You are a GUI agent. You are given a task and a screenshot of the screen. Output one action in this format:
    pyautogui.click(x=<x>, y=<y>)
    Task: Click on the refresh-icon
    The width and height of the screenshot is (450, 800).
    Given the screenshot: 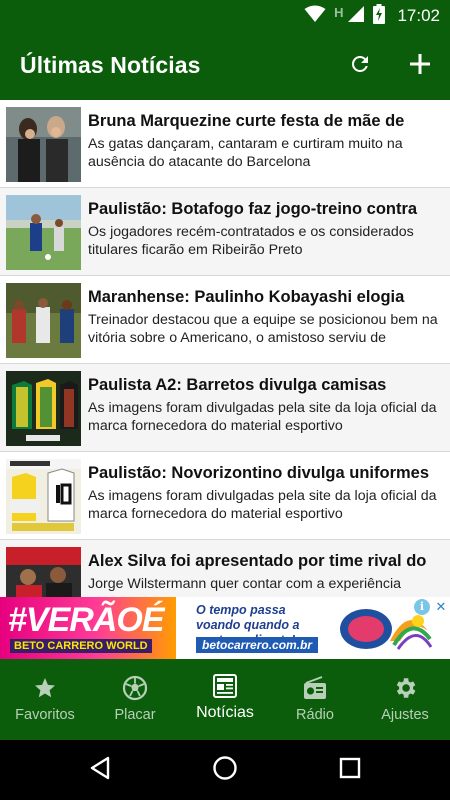 What is the action you would take?
    pyautogui.click(x=360, y=66)
    